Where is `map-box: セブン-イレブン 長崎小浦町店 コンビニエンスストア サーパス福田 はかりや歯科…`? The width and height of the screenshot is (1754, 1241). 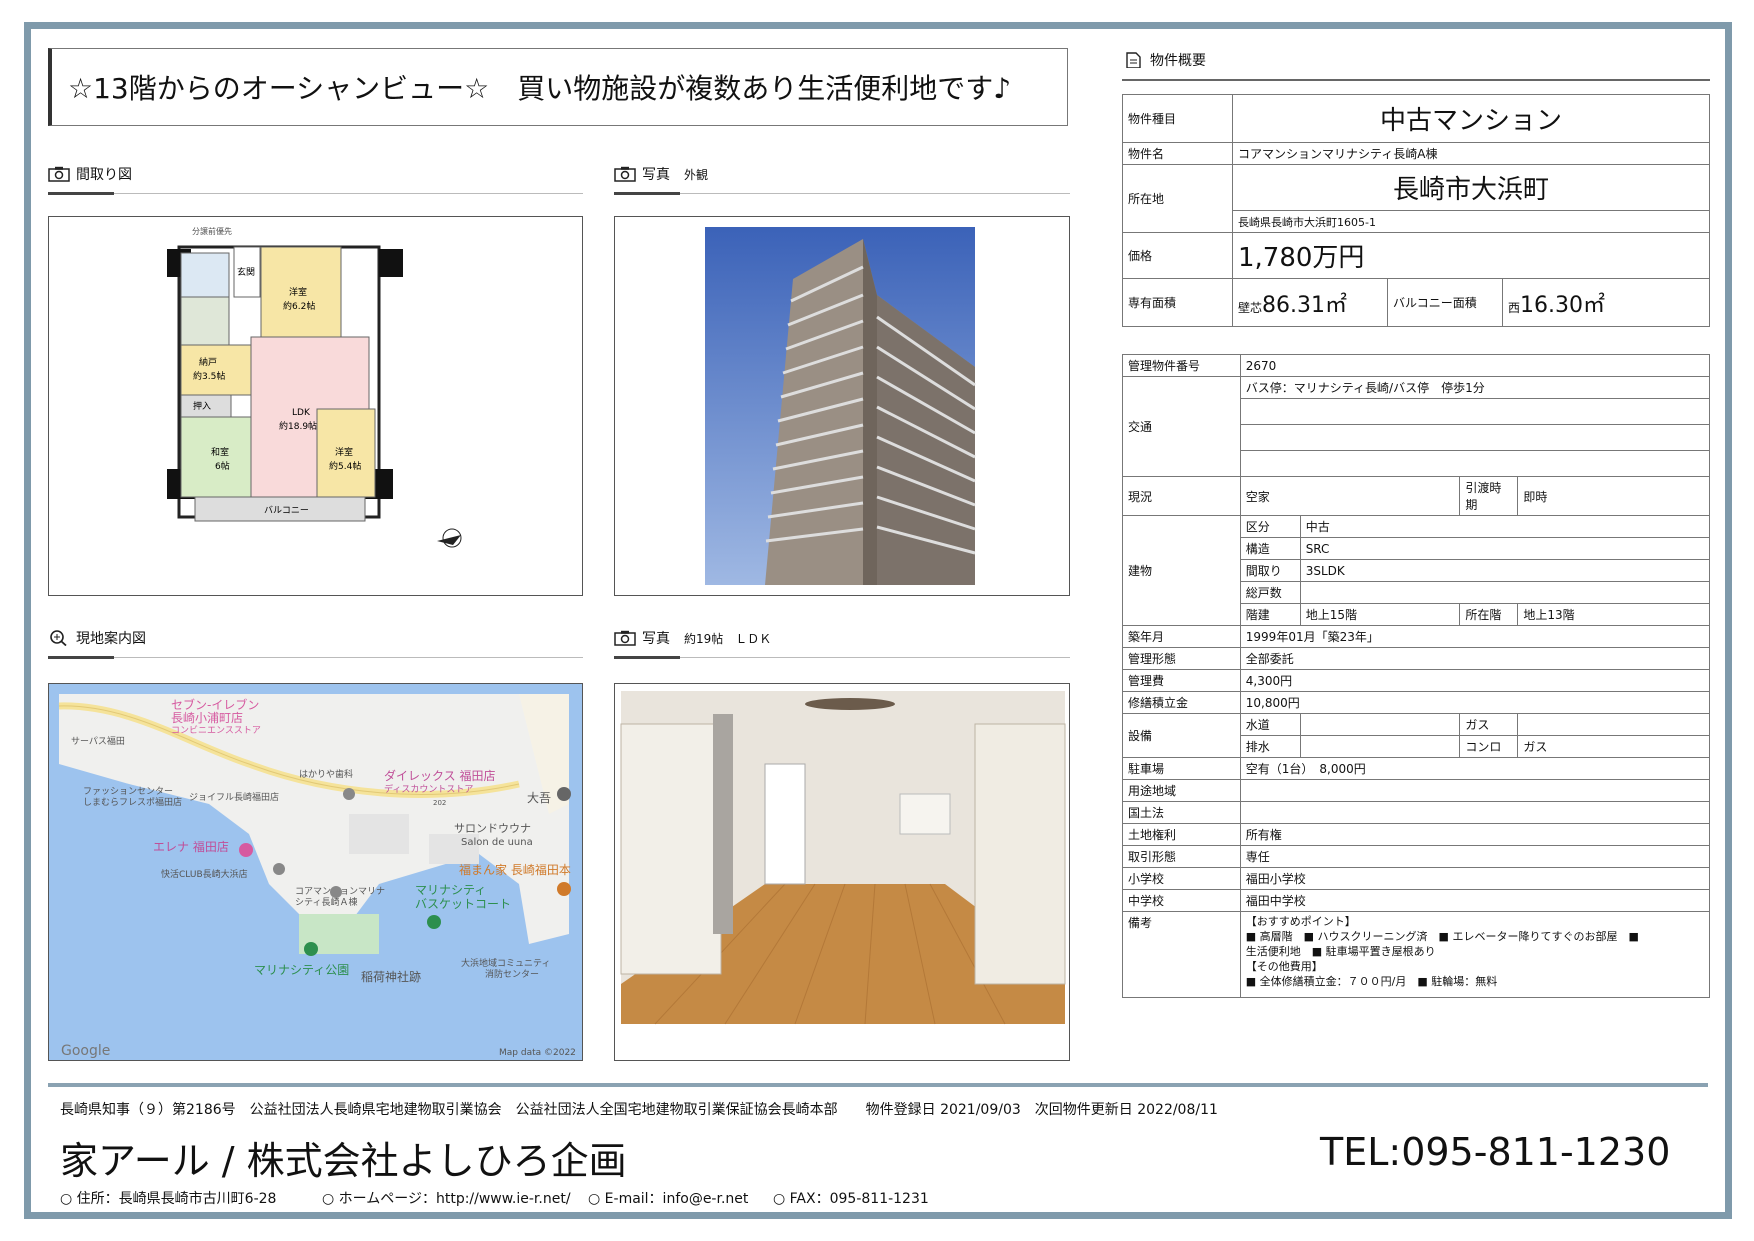
map-box: セブン-イレブン 長崎小浦町店 コンビニエンスストア サーパス福田 はかりや歯科… is located at coordinates (315, 872).